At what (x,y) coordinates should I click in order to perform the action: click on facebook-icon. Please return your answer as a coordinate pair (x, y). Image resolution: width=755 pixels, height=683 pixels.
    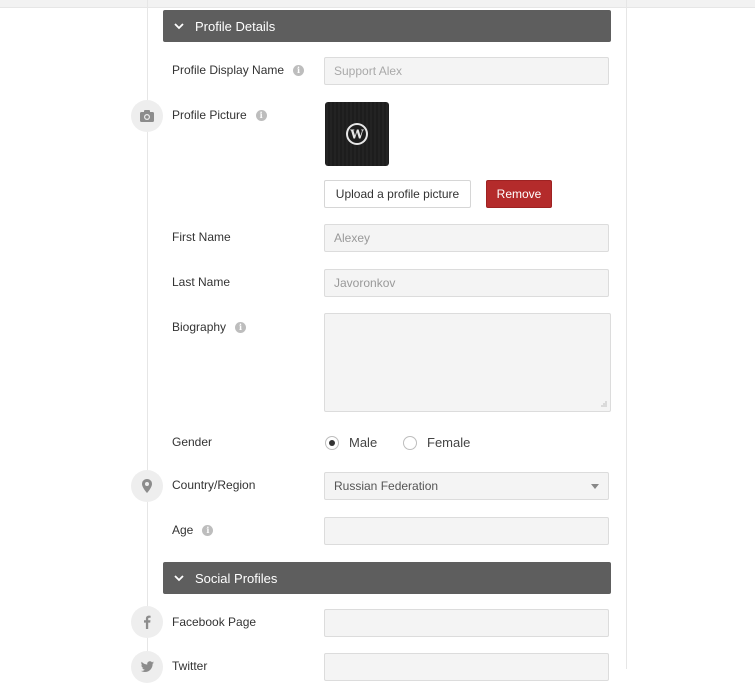
    Looking at the image, I should click on (147, 622).